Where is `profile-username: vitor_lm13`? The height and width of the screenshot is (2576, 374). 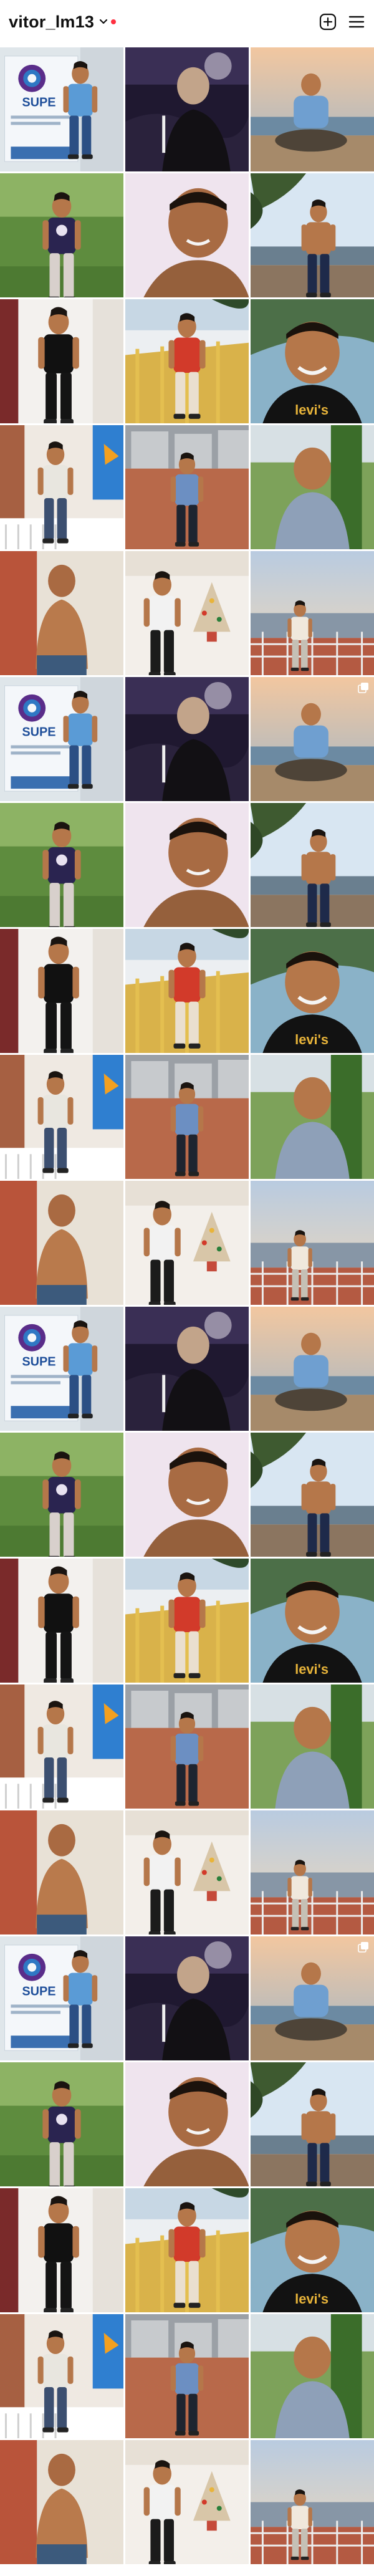
profile-username: vitor_lm13 is located at coordinates (51, 22).